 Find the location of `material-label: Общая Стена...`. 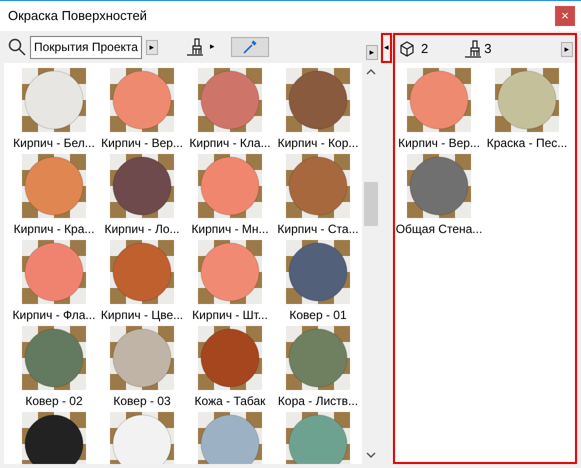

material-label: Общая Стена... is located at coordinates (439, 229).